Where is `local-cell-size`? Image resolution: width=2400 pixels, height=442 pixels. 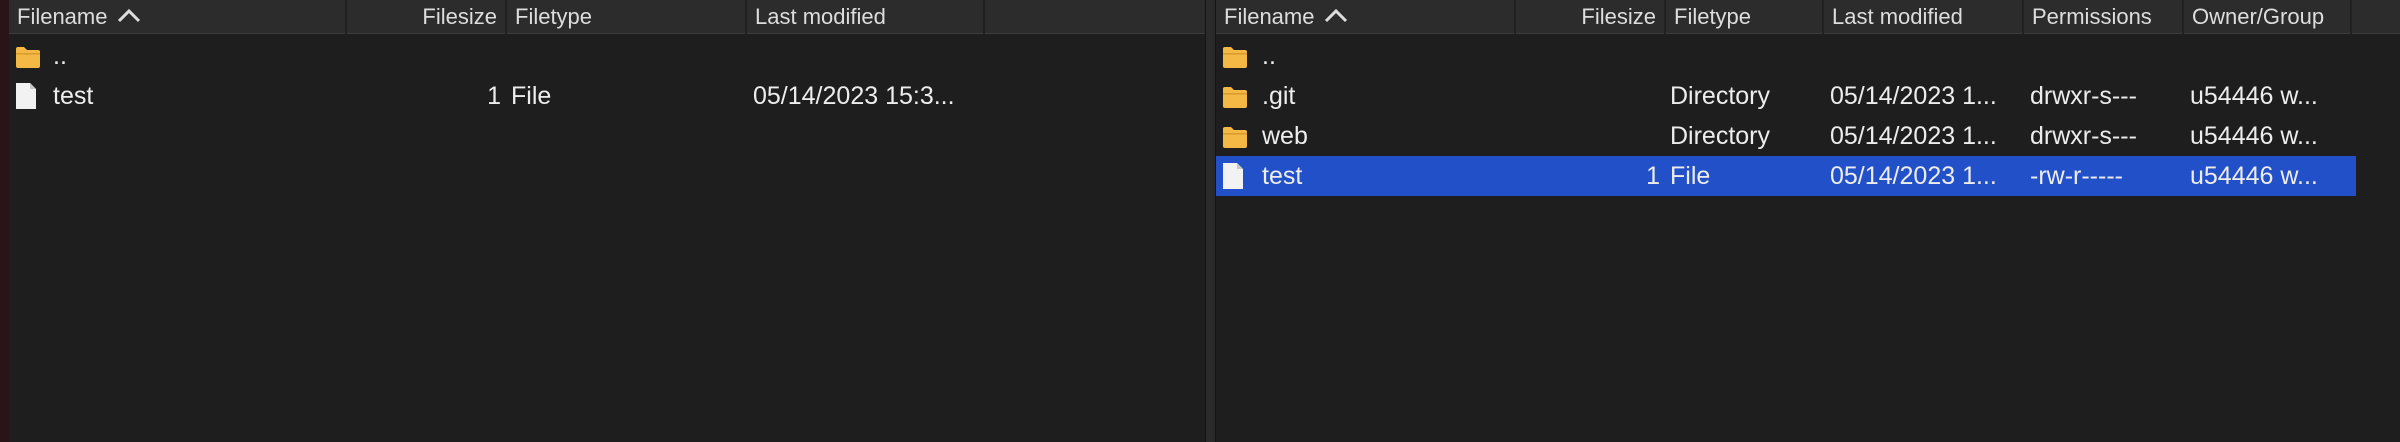 local-cell-size is located at coordinates (424, 56).